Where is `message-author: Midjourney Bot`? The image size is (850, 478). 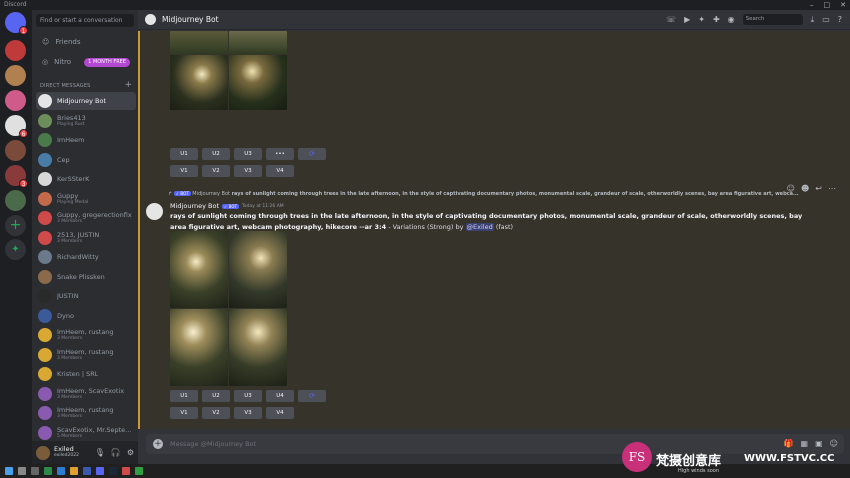
message-author: Midjourney Bot is located at coordinates (194, 206).